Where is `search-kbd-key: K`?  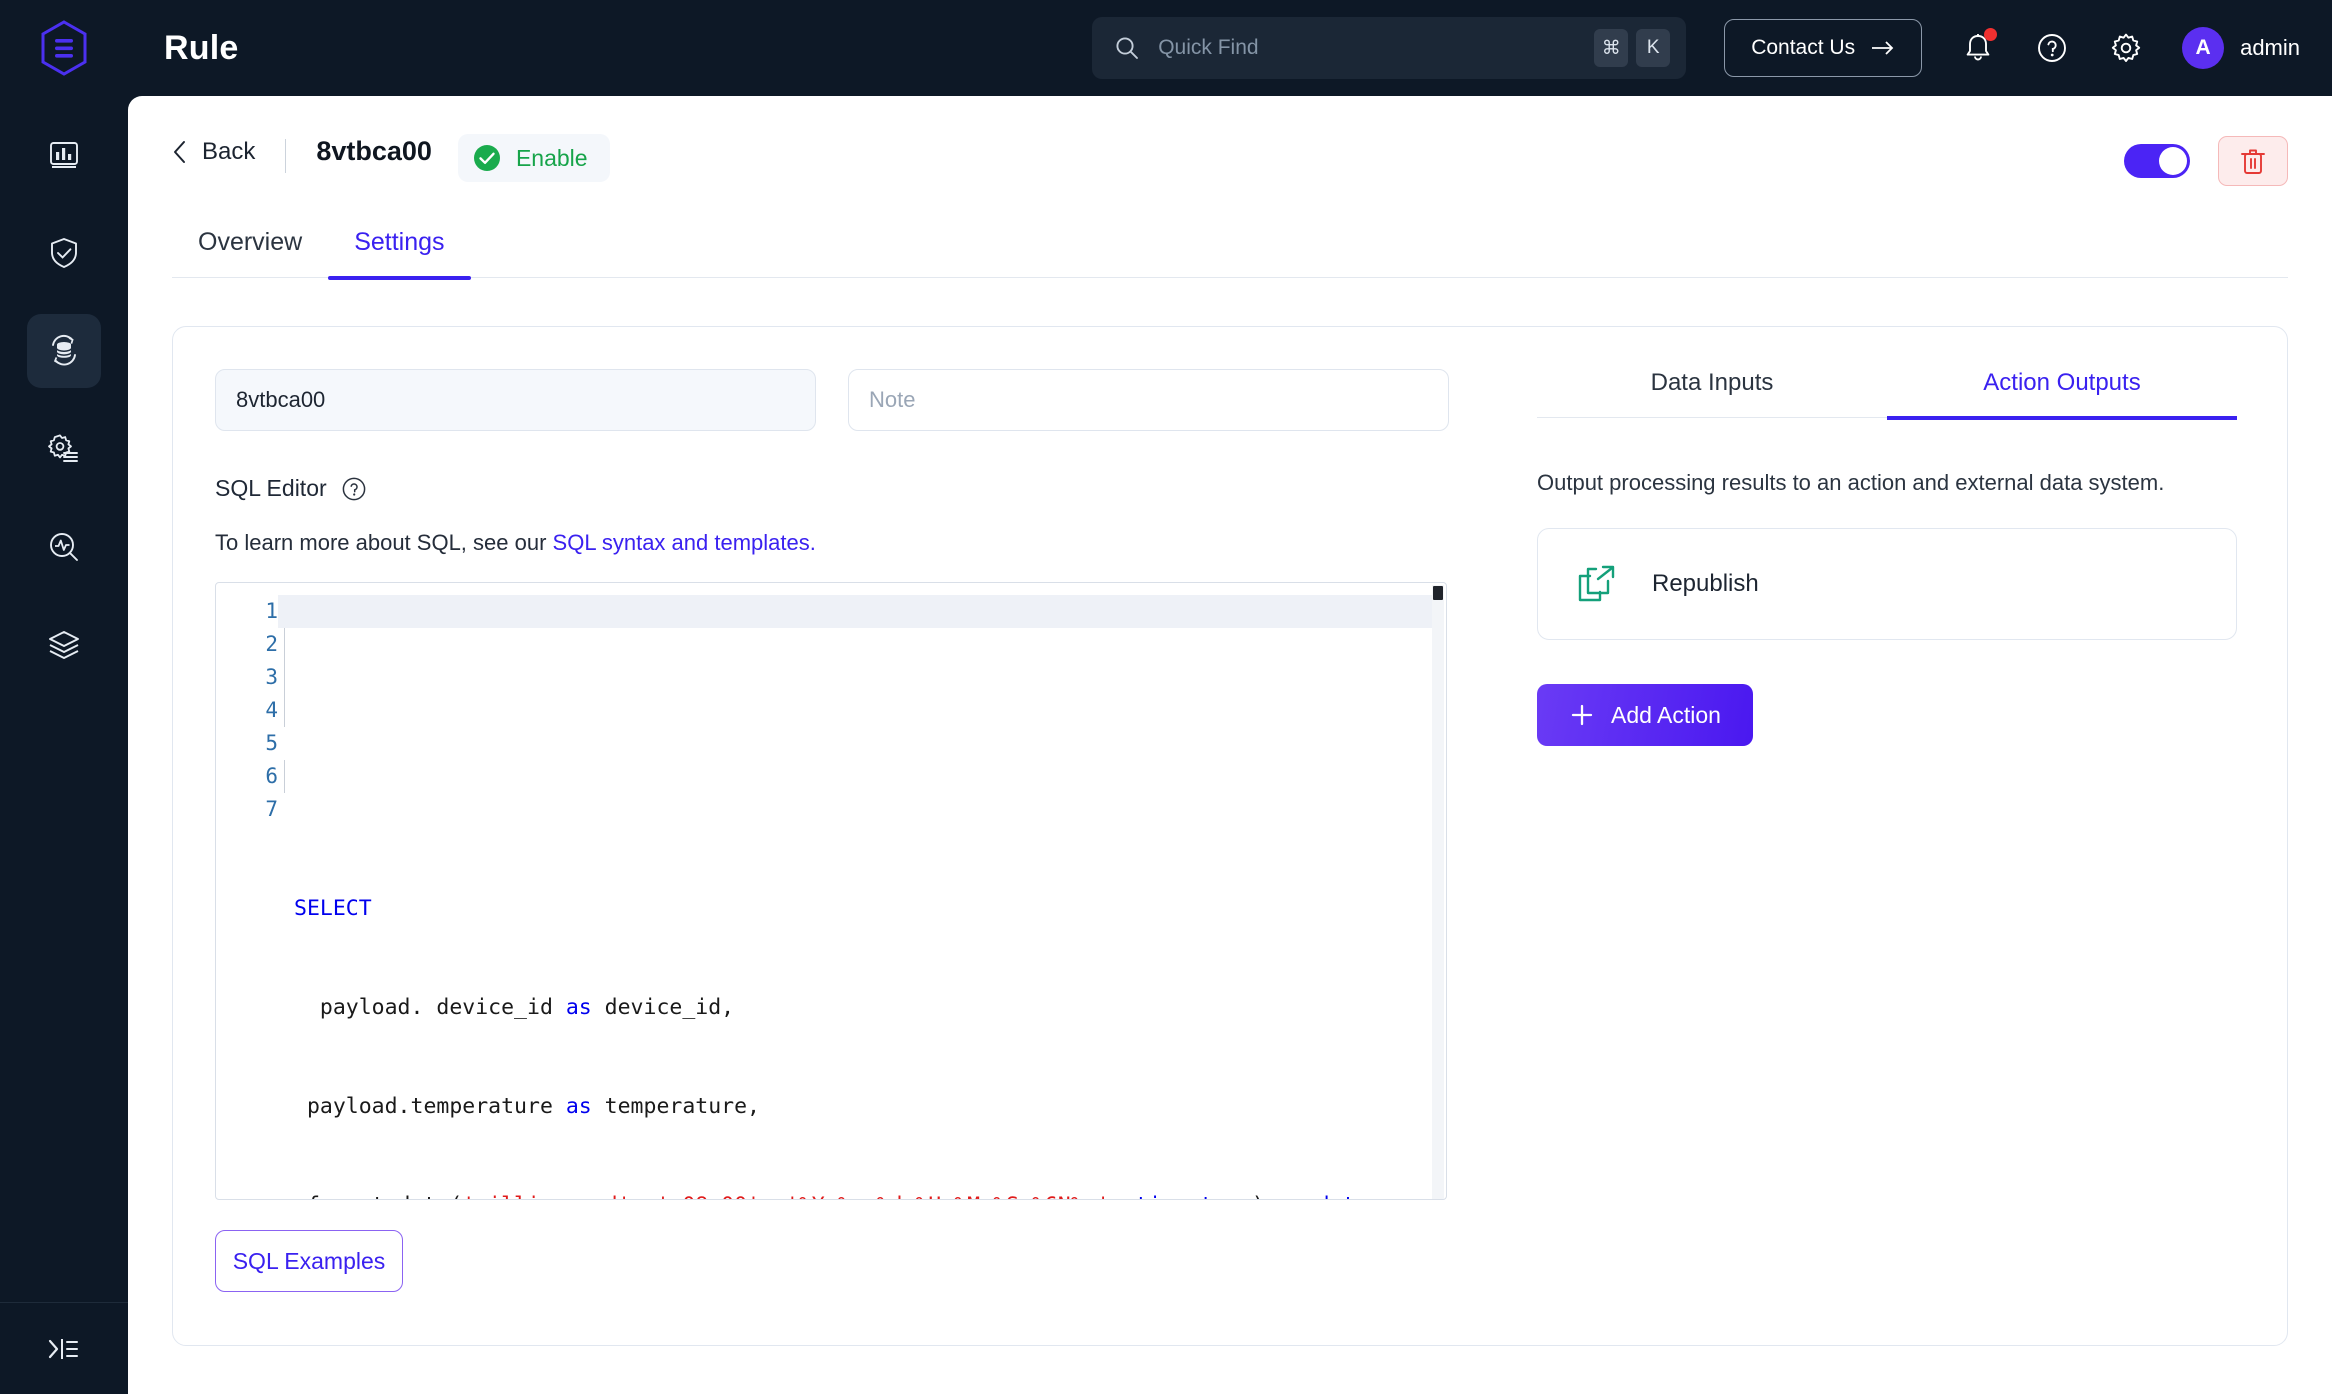 search-kbd-key: K is located at coordinates (1653, 48).